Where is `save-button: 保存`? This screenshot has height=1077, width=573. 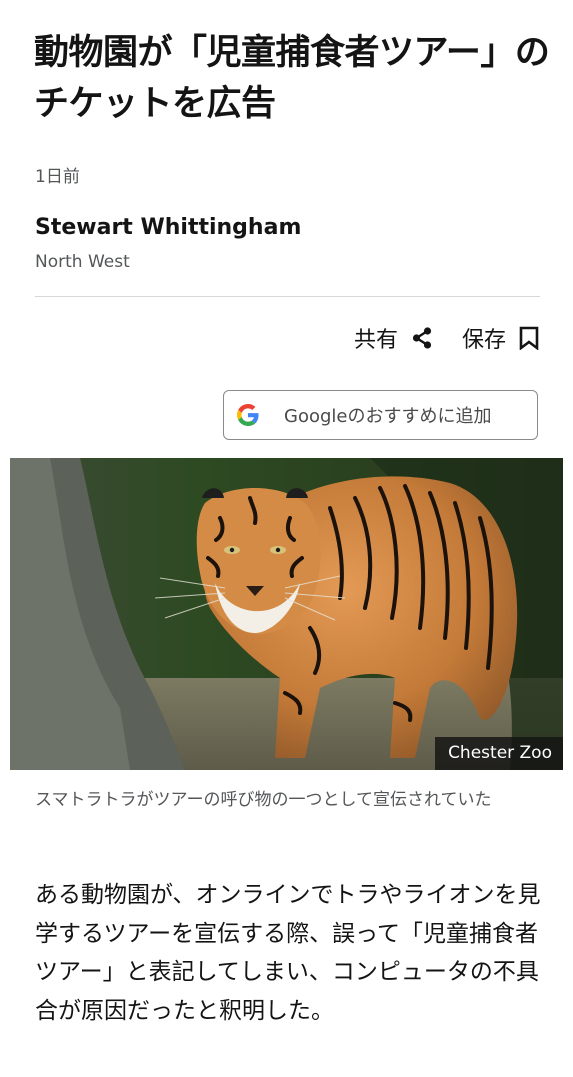
save-button: 保存 is located at coordinates (501, 338).